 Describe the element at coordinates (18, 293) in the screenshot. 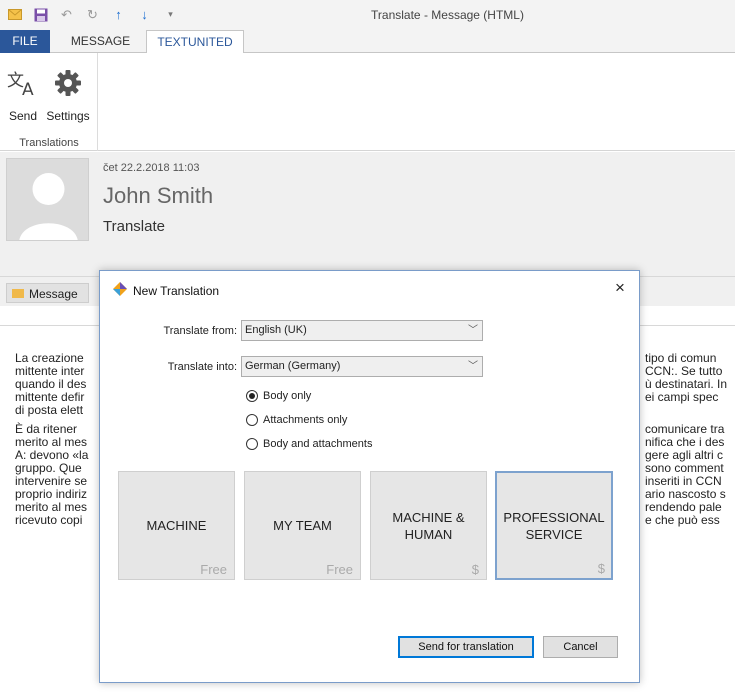

I see `envelope-icon` at that location.